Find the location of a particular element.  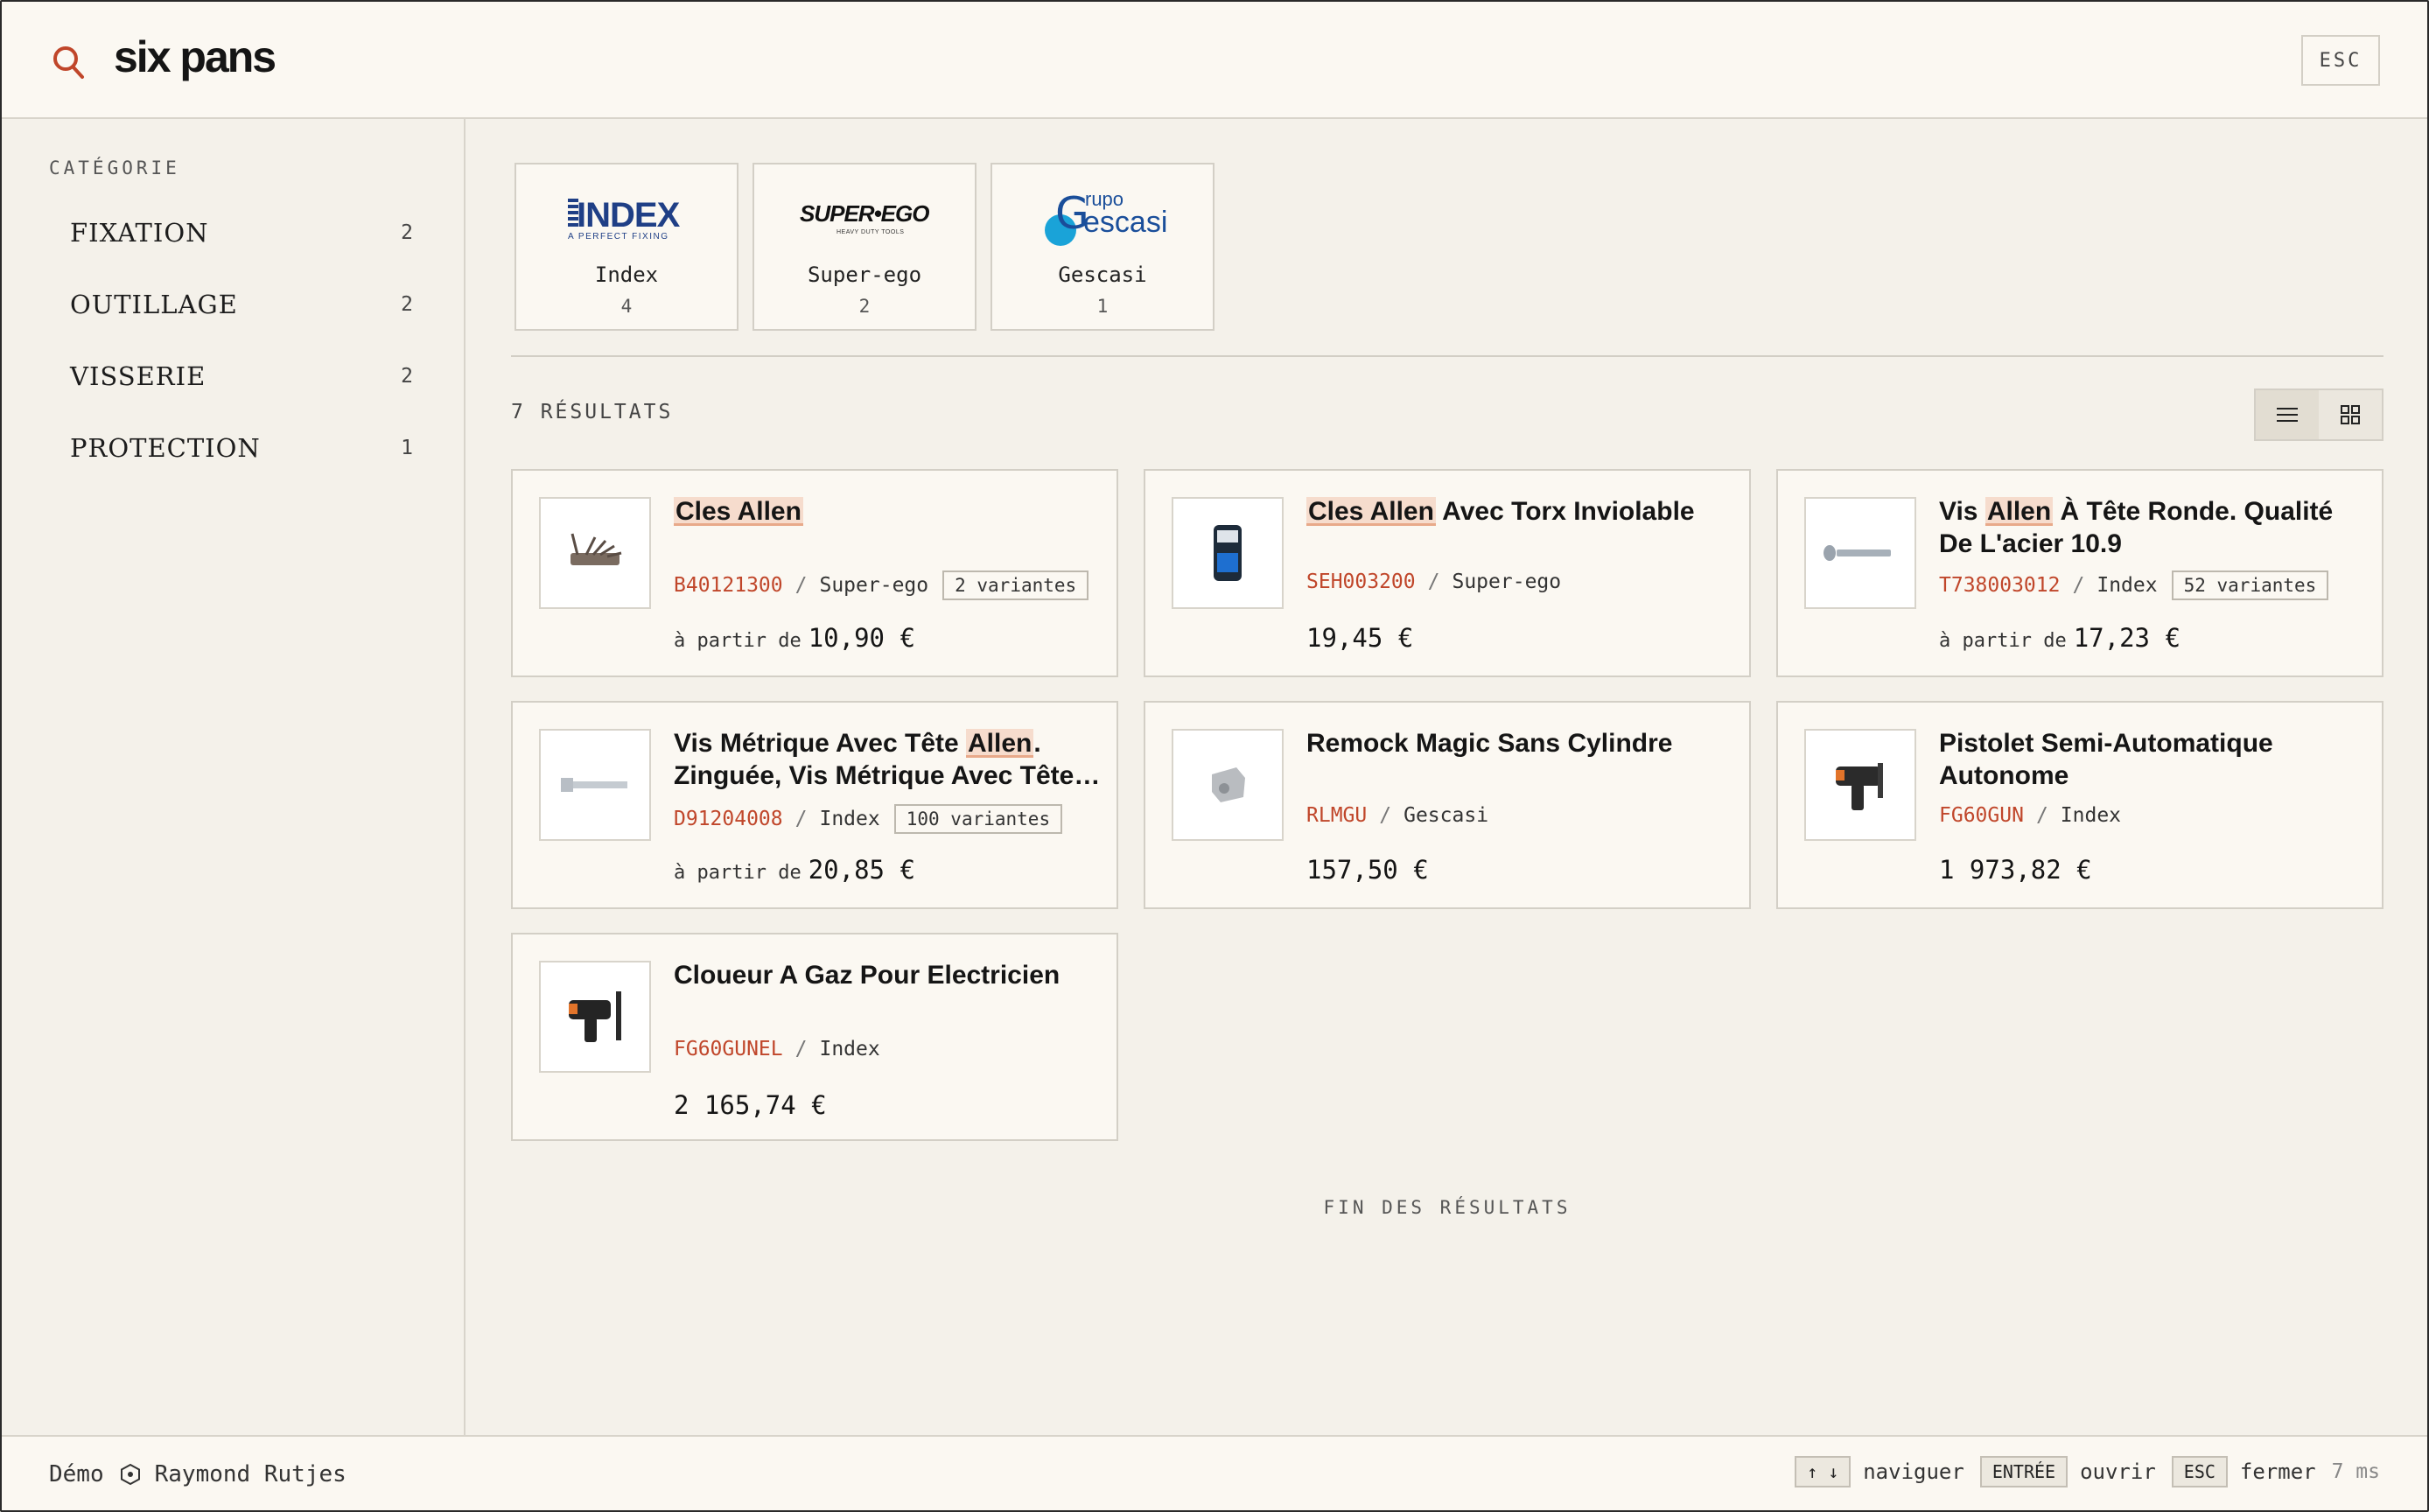

product-title: Cles Allen Avec Torx Inviolable is located at coordinates (1500, 511).